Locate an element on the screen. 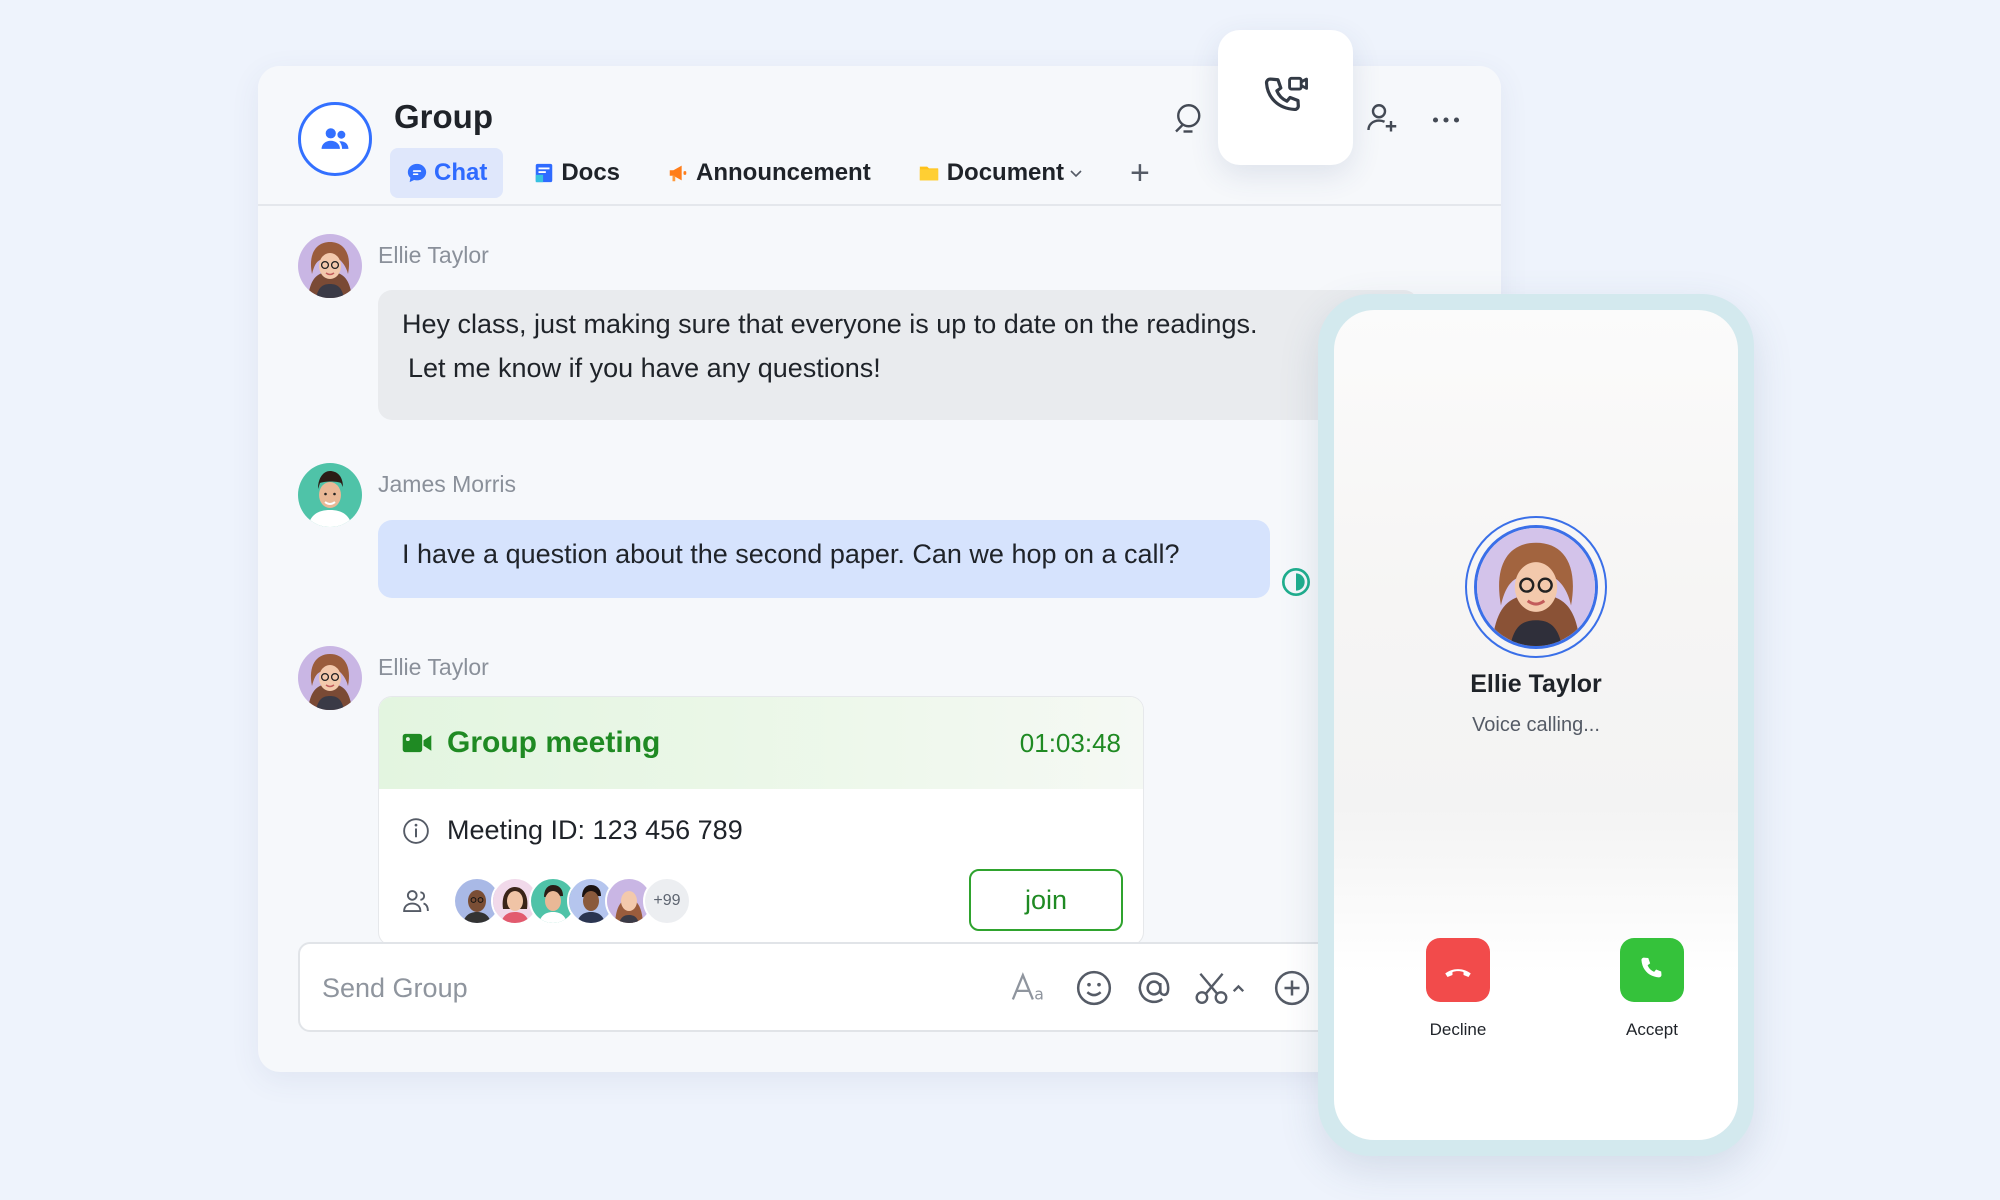 The height and width of the screenshot is (1200, 2000). phone-icon is located at coordinates (1651, 967).